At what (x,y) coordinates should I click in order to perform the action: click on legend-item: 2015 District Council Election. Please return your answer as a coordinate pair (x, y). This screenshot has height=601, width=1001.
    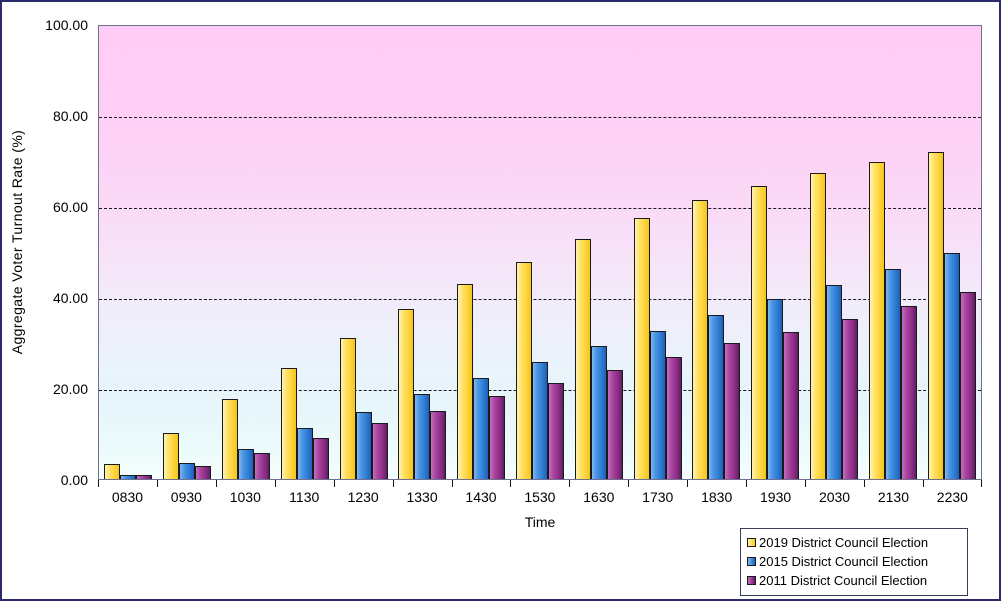
    Looking at the image, I should click on (854, 561).